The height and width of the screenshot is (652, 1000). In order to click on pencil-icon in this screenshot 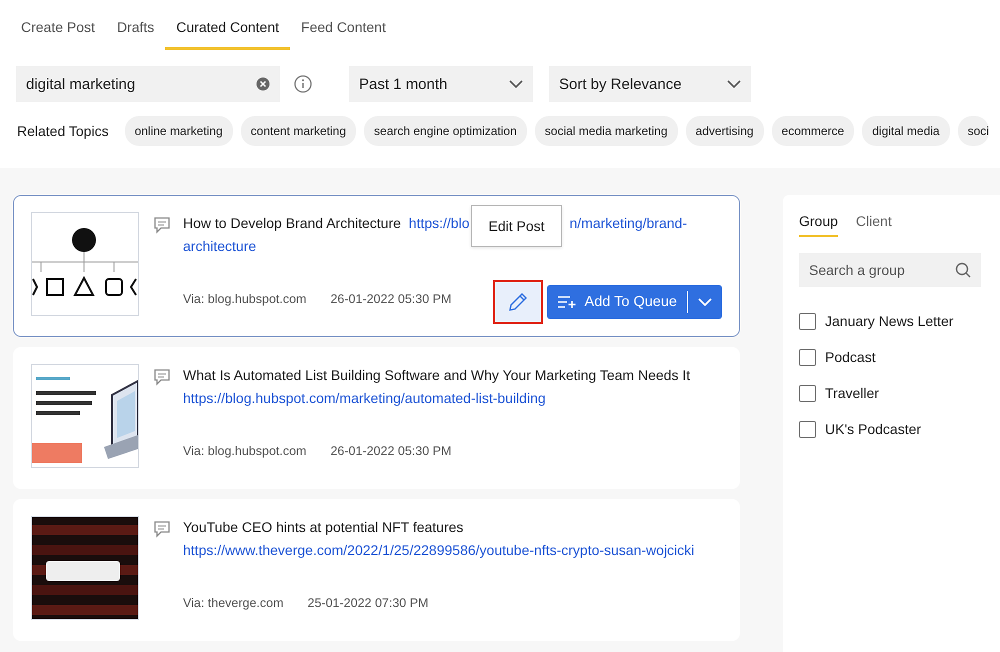, I will do `click(517, 302)`.